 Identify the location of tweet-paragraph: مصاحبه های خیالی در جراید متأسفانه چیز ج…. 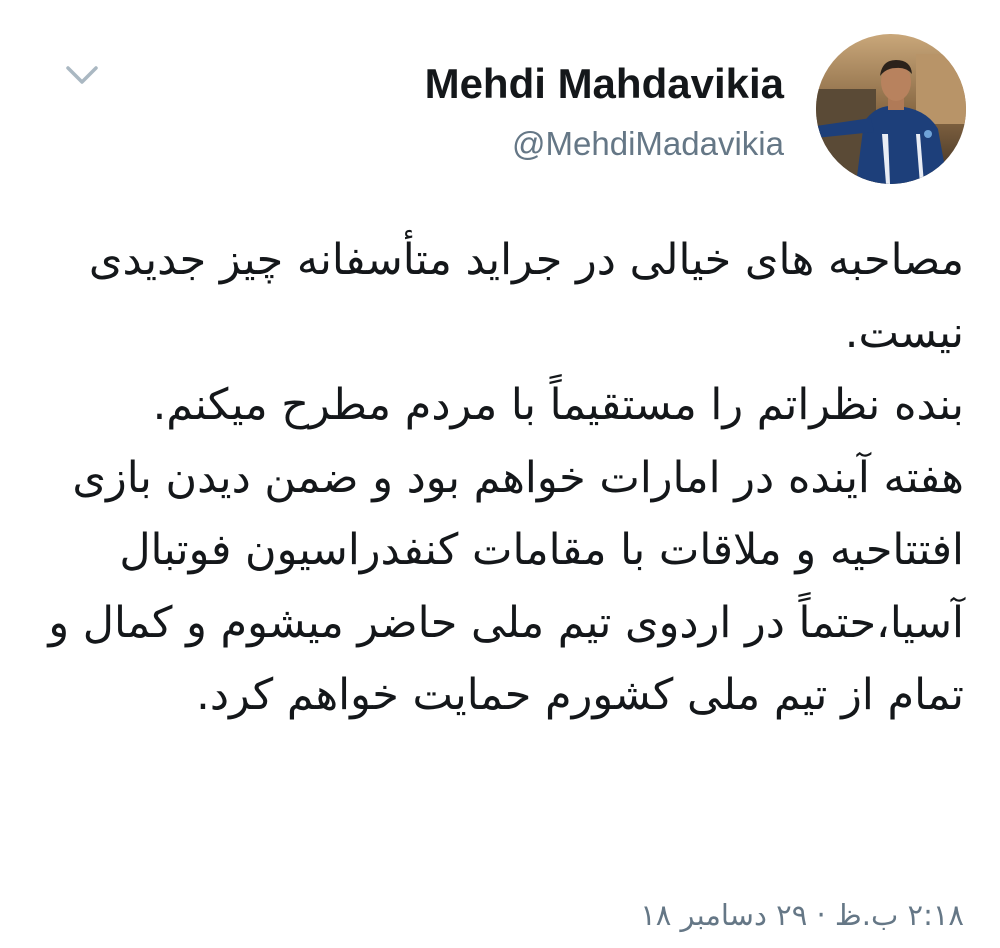
(526, 296).